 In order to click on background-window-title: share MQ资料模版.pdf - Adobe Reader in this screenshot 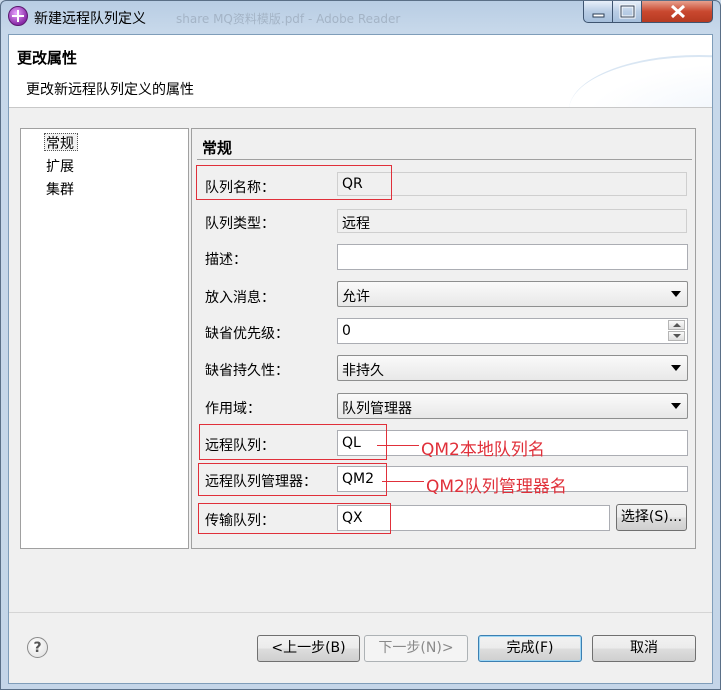, I will do `click(288, 19)`.